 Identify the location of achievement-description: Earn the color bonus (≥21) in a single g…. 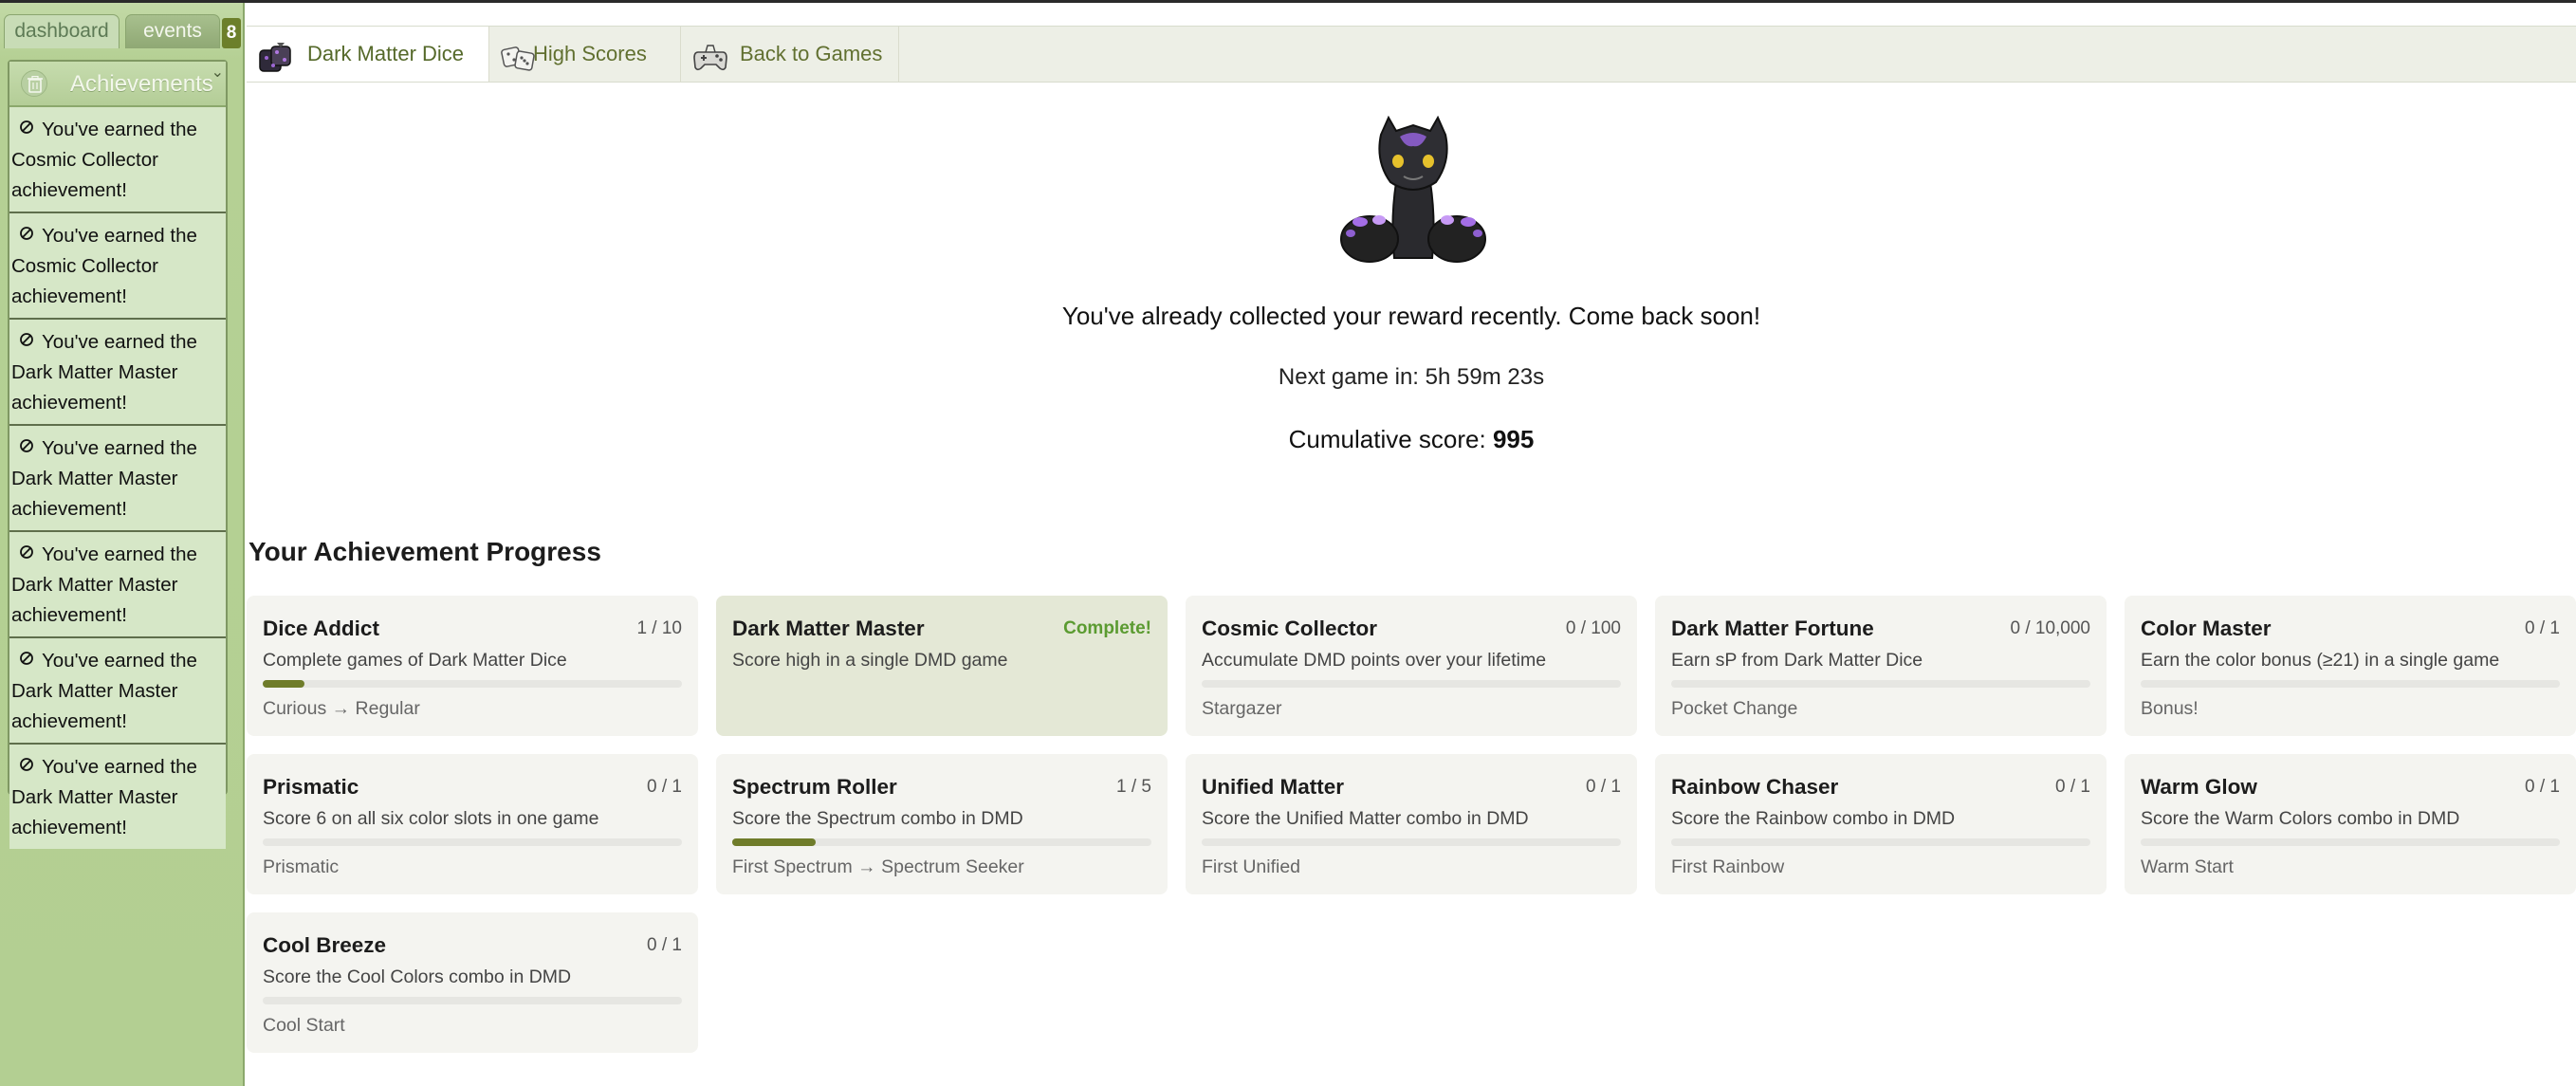
(2320, 660).